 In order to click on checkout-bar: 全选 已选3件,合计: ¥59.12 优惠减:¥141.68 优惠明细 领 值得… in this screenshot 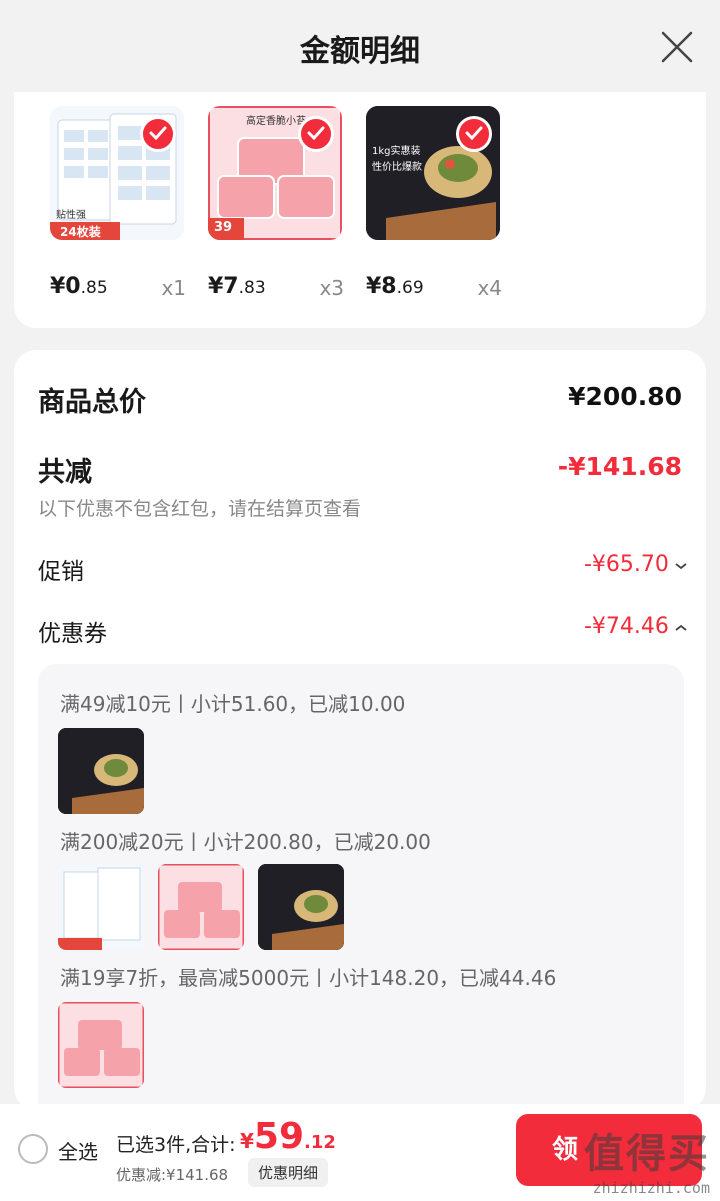, I will do `click(360, 1152)`.